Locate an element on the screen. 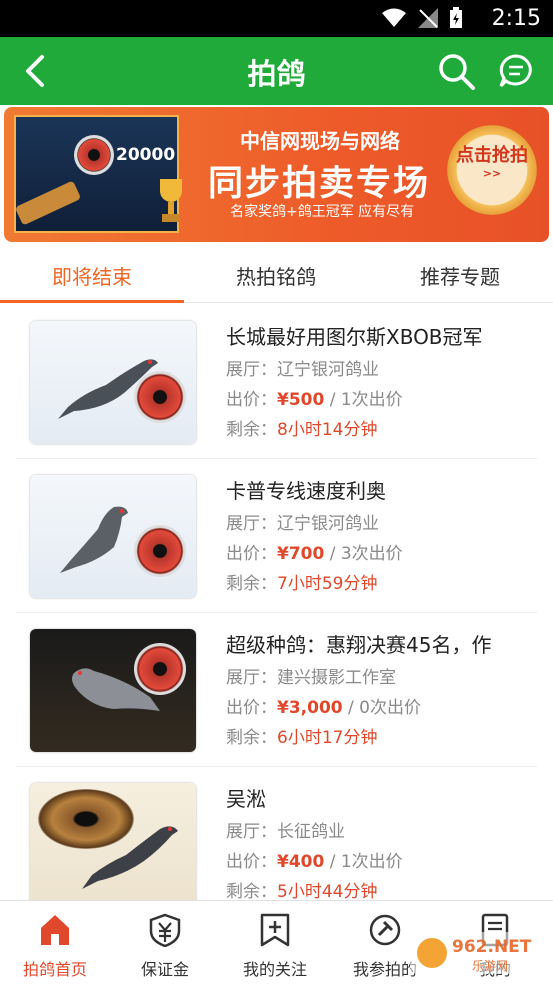  price-value: ¥500 is located at coordinates (301, 400).